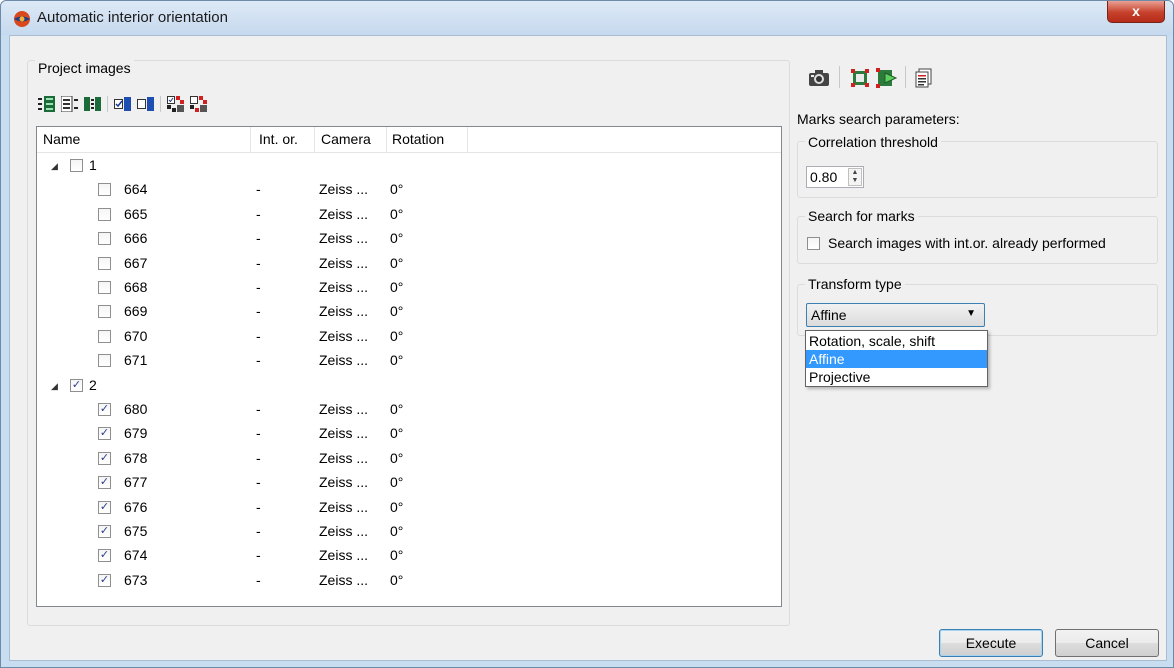 This screenshot has width=1174, height=668. I want to click on group-name: 1, so click(93, 165).